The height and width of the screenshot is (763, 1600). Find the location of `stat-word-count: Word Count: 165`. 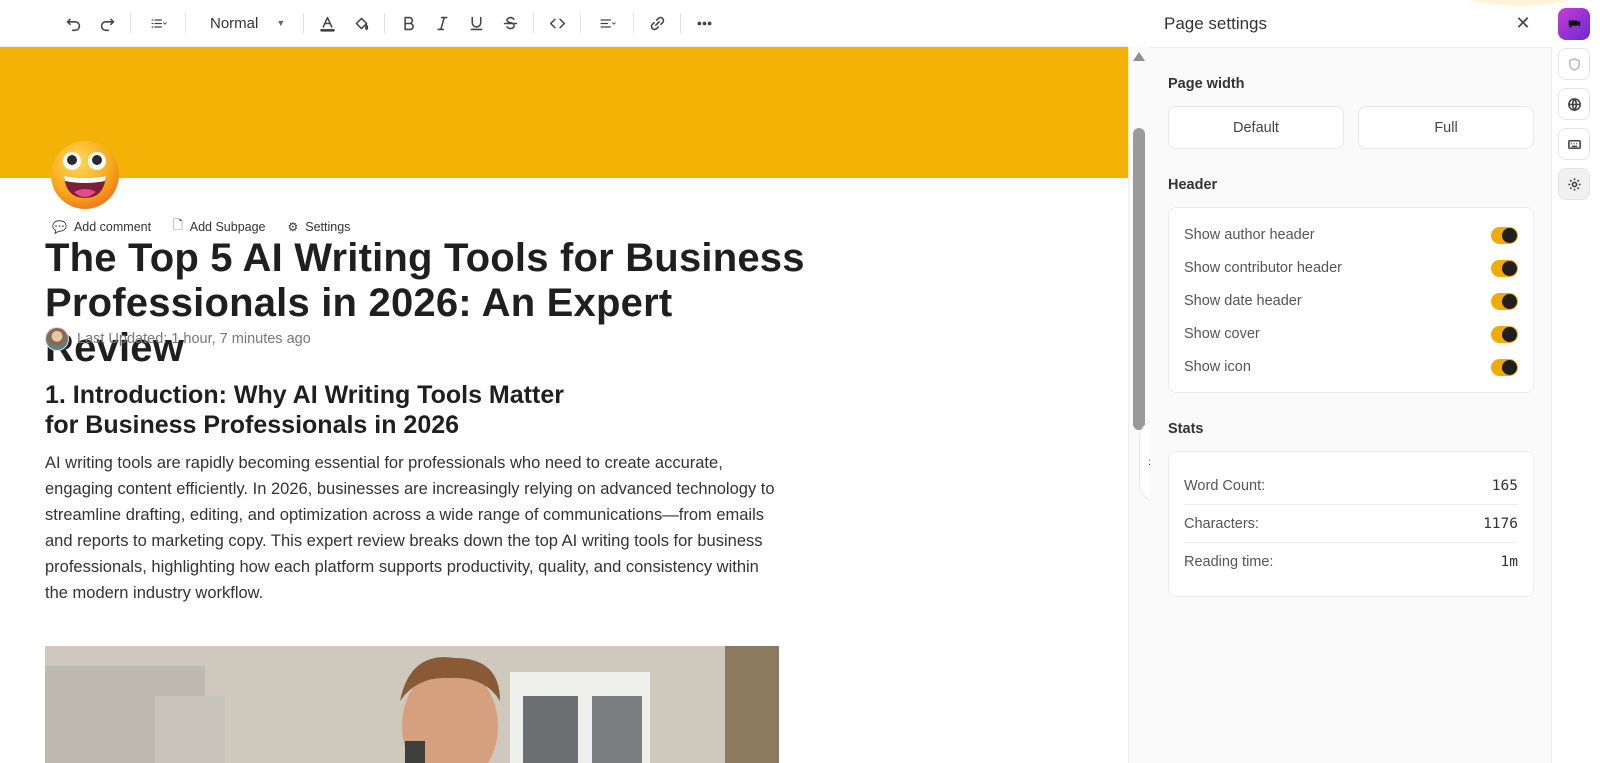

stat-word-count: Word Count: 165 is located at coordinates (1351, 486).